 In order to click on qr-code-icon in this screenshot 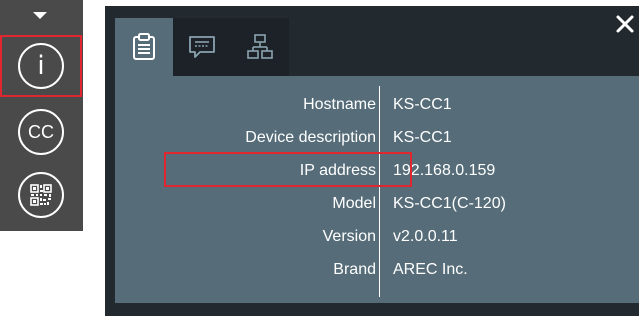, I will do `click(41, 195)`.